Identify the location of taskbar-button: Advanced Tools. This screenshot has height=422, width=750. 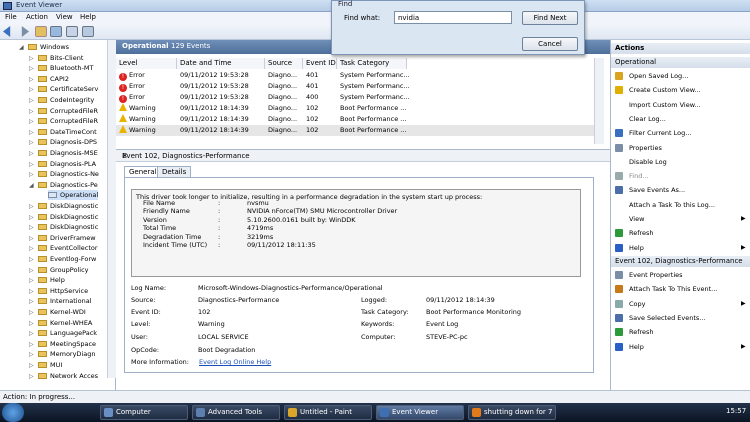
(236, 412).